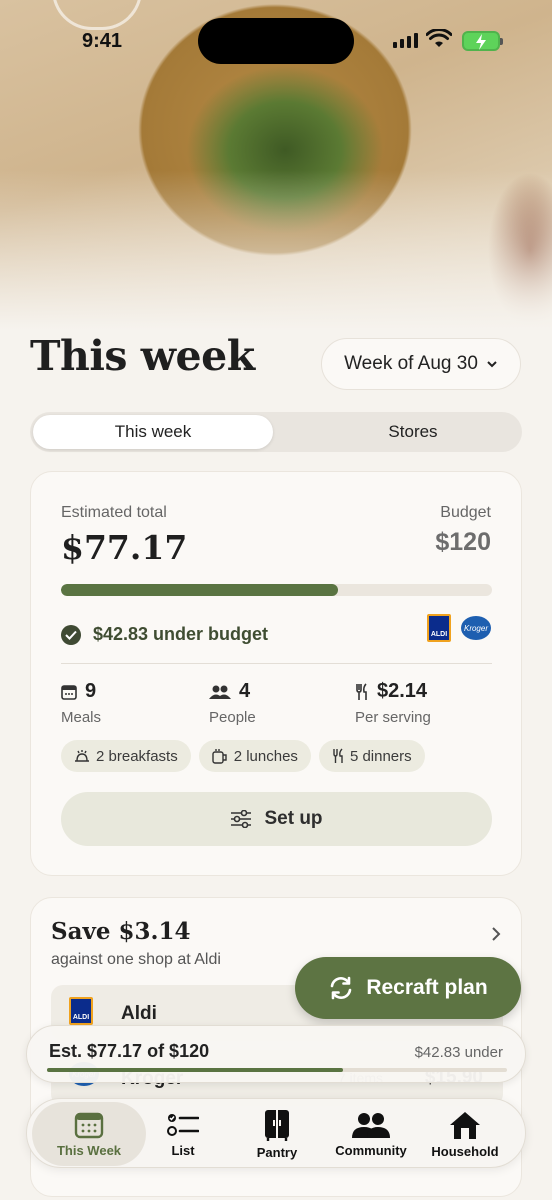 This screenshot has width=552, height=1200. Describe the element at coordinates (245, 691) in the screenshot. I see `stat-people-value: 4` at that location.